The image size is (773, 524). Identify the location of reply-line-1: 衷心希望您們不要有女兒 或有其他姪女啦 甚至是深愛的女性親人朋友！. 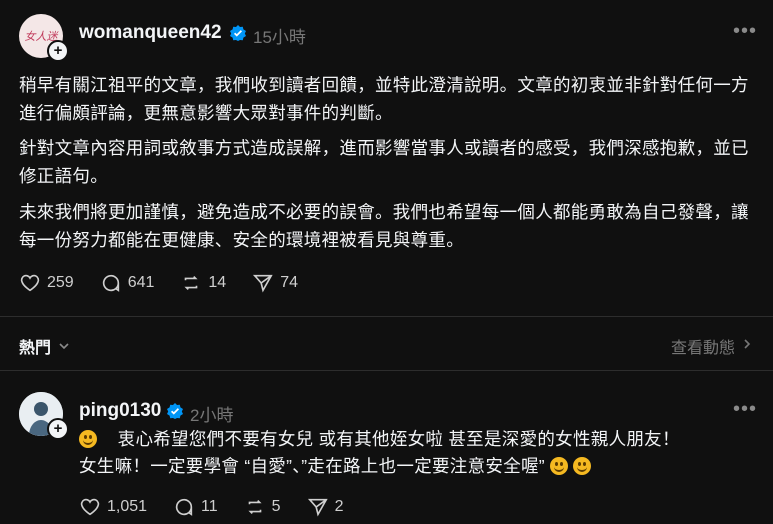
(419, 439).